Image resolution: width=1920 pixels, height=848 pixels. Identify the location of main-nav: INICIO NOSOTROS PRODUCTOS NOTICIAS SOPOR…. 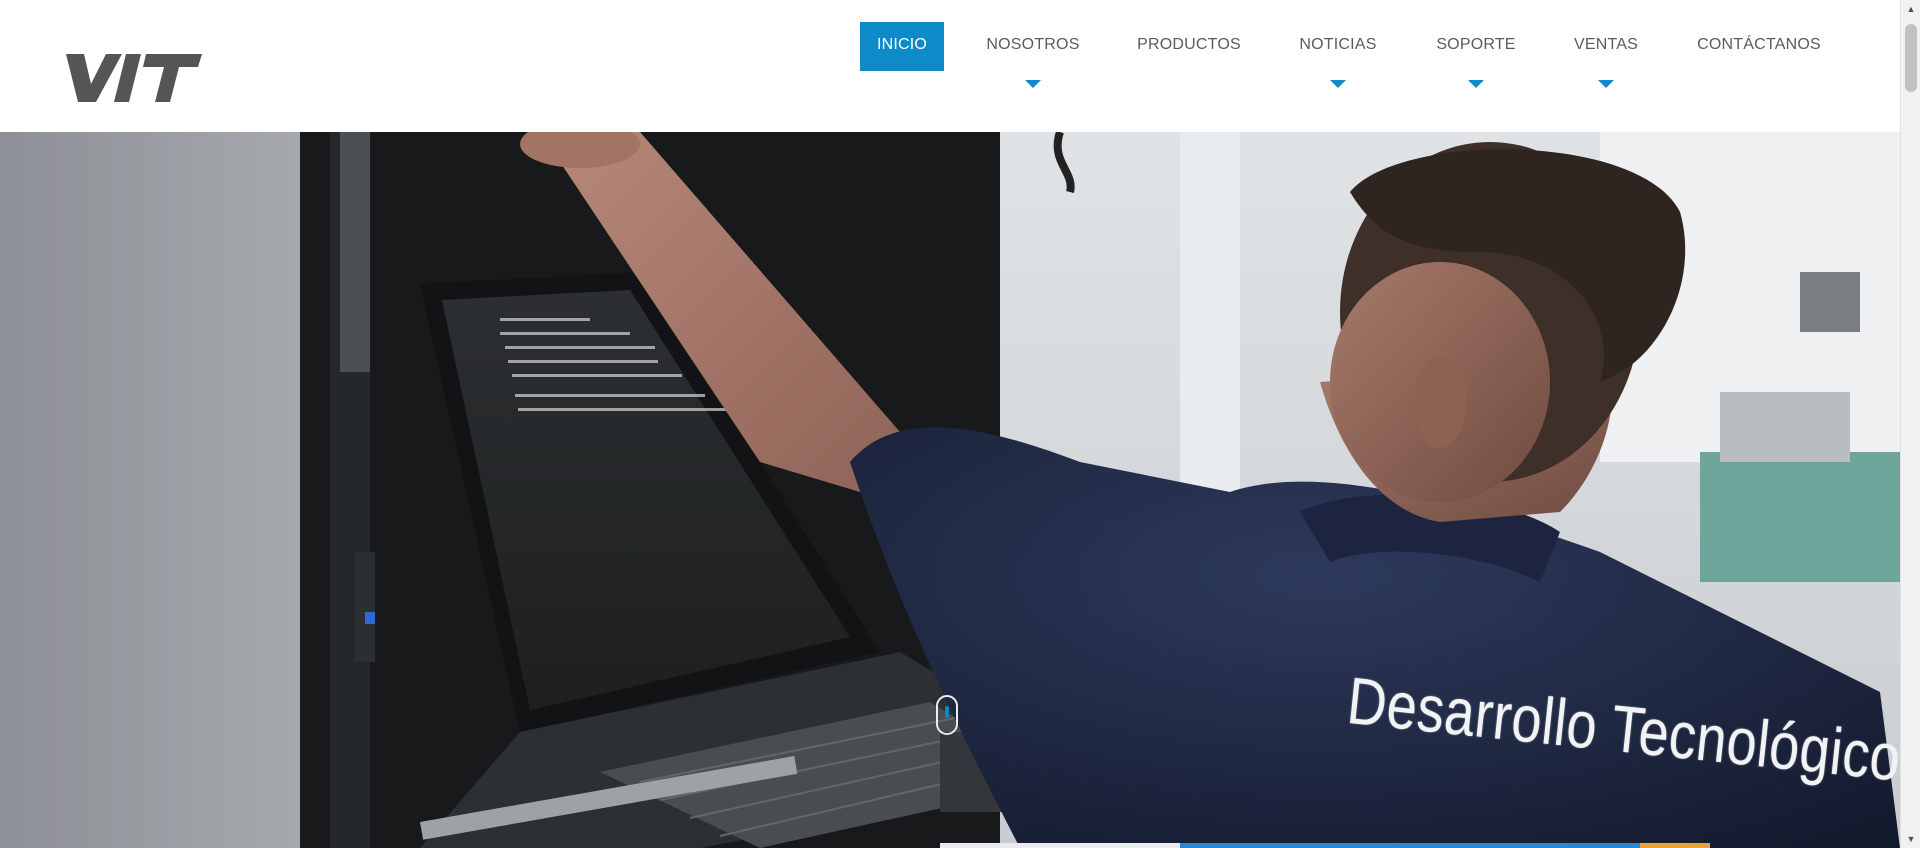
(950, 55).